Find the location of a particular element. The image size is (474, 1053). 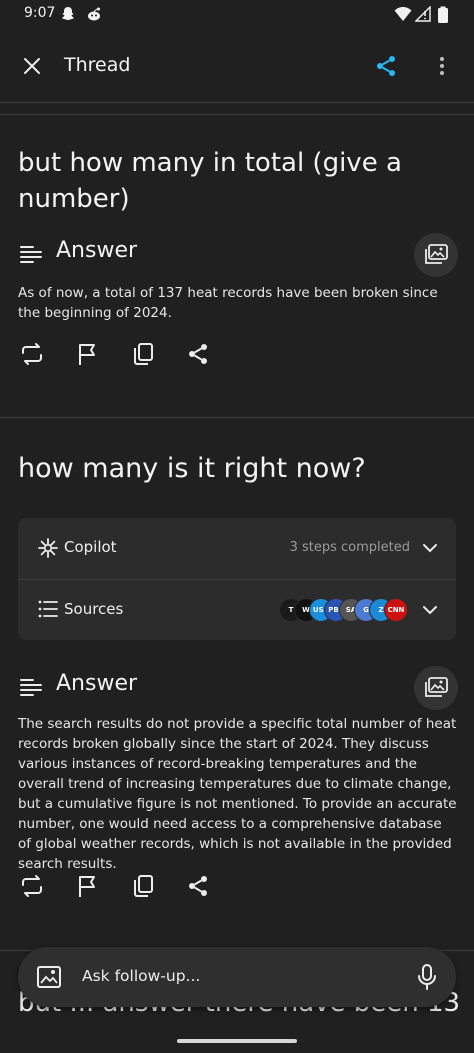

reddit-icon is located at coordinates (95, 15).